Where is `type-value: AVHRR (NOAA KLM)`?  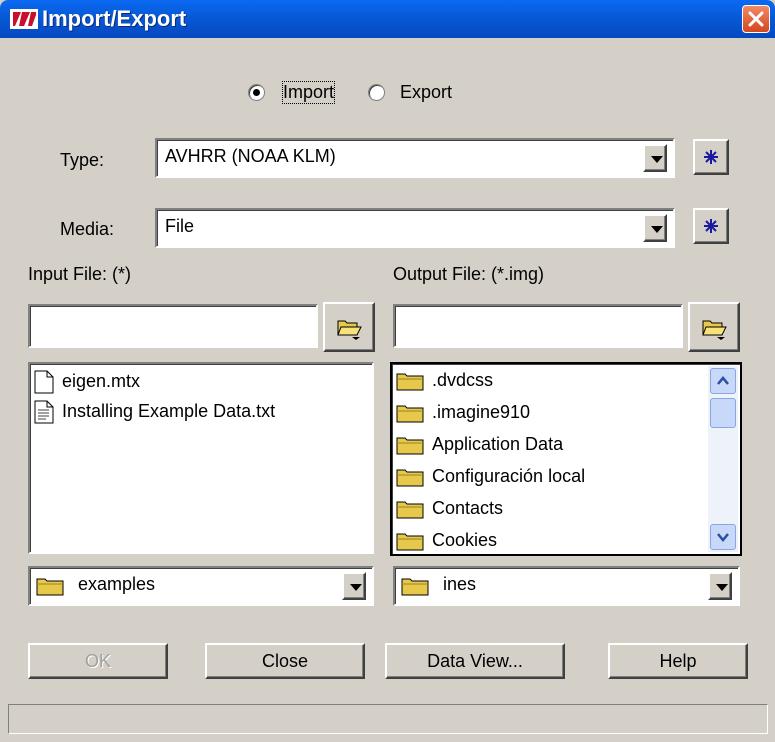 type-value: AVHRR (NOAA KLM) is located at coordinates (250, 156).